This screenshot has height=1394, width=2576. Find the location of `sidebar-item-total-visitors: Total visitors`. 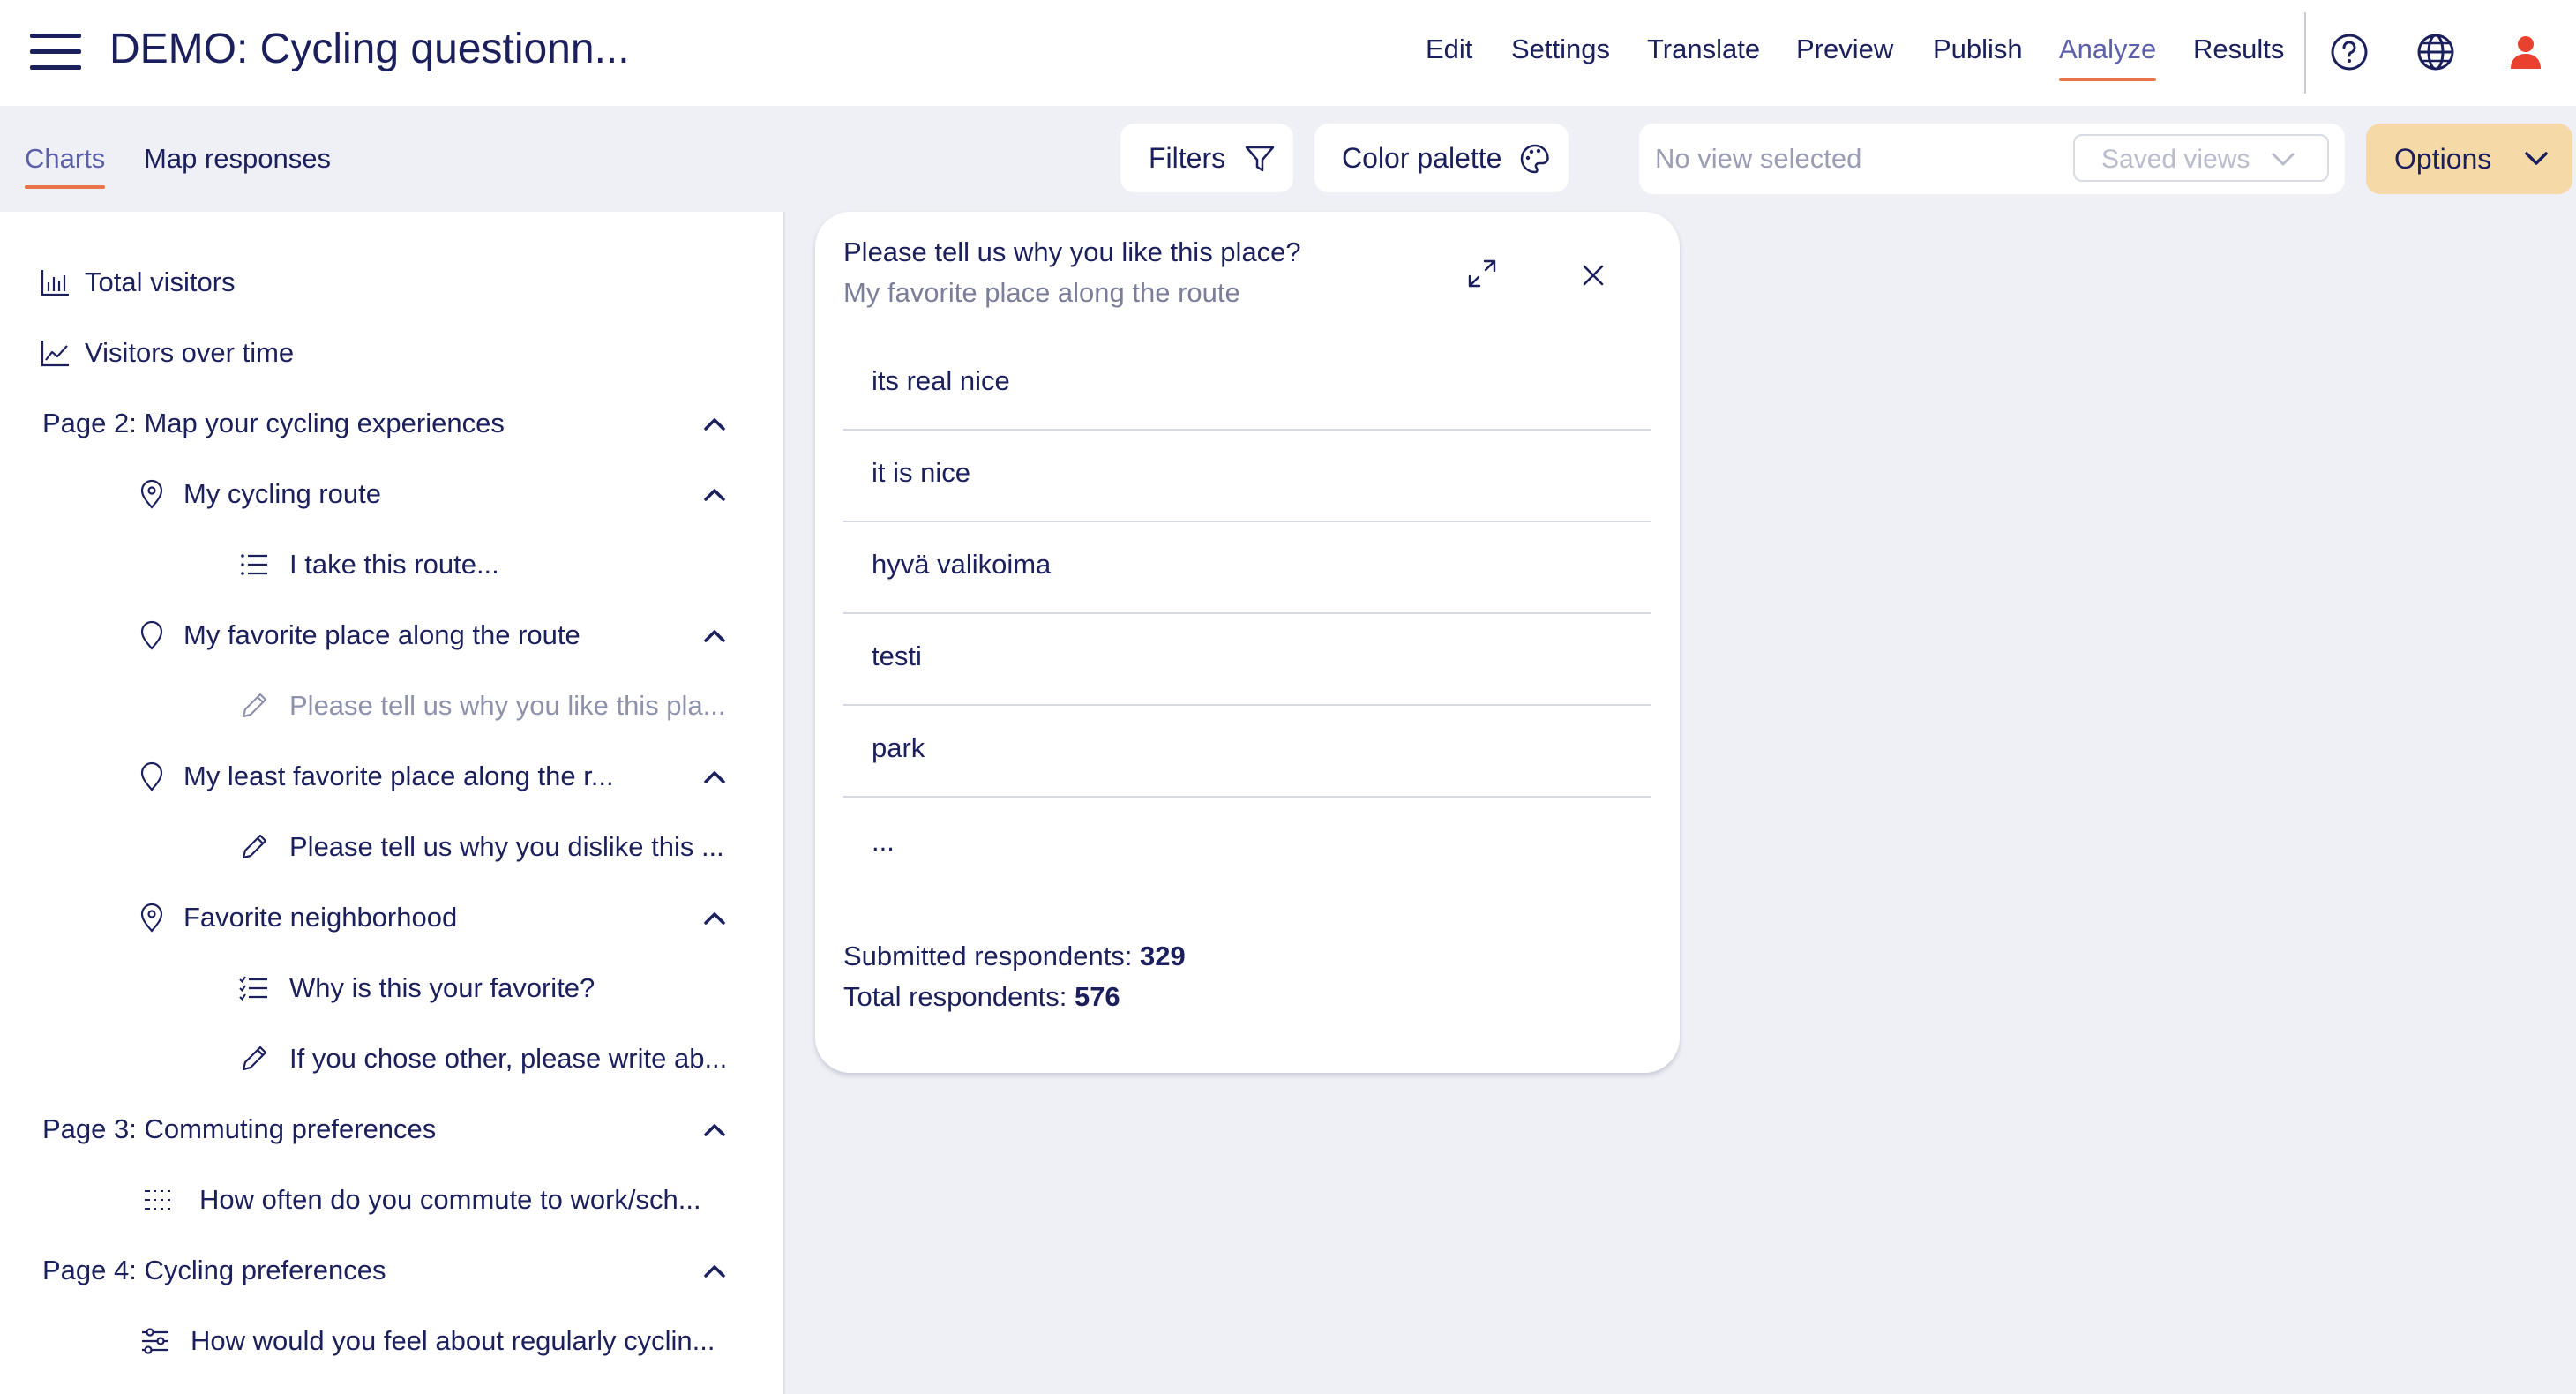

sidebar-item-total-visitors: Total visitors is located at coordinates (161, 282).